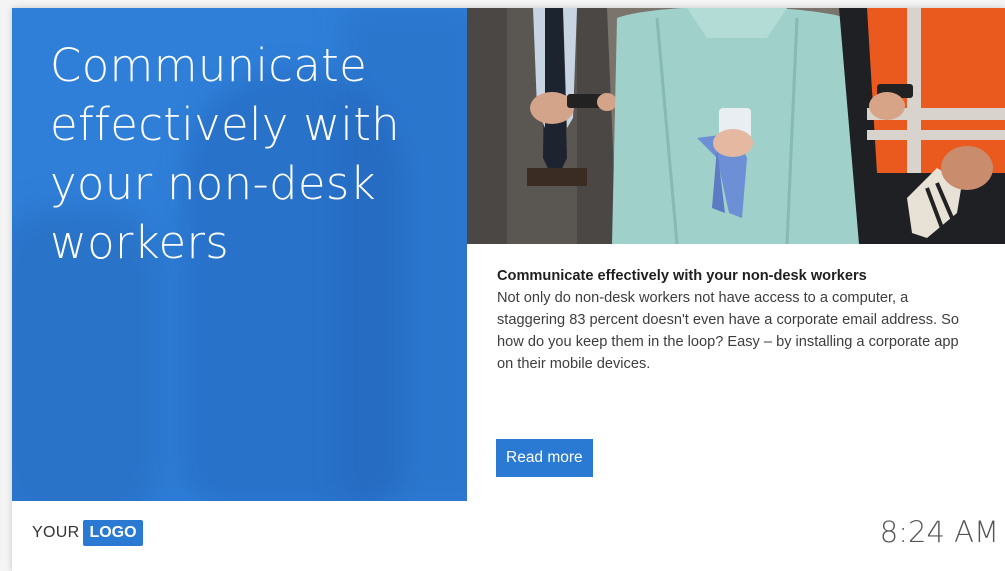 The width and height of the screenshot is (1005, 571). I want to click on clock: 8:24 AM, so click(939, 532).